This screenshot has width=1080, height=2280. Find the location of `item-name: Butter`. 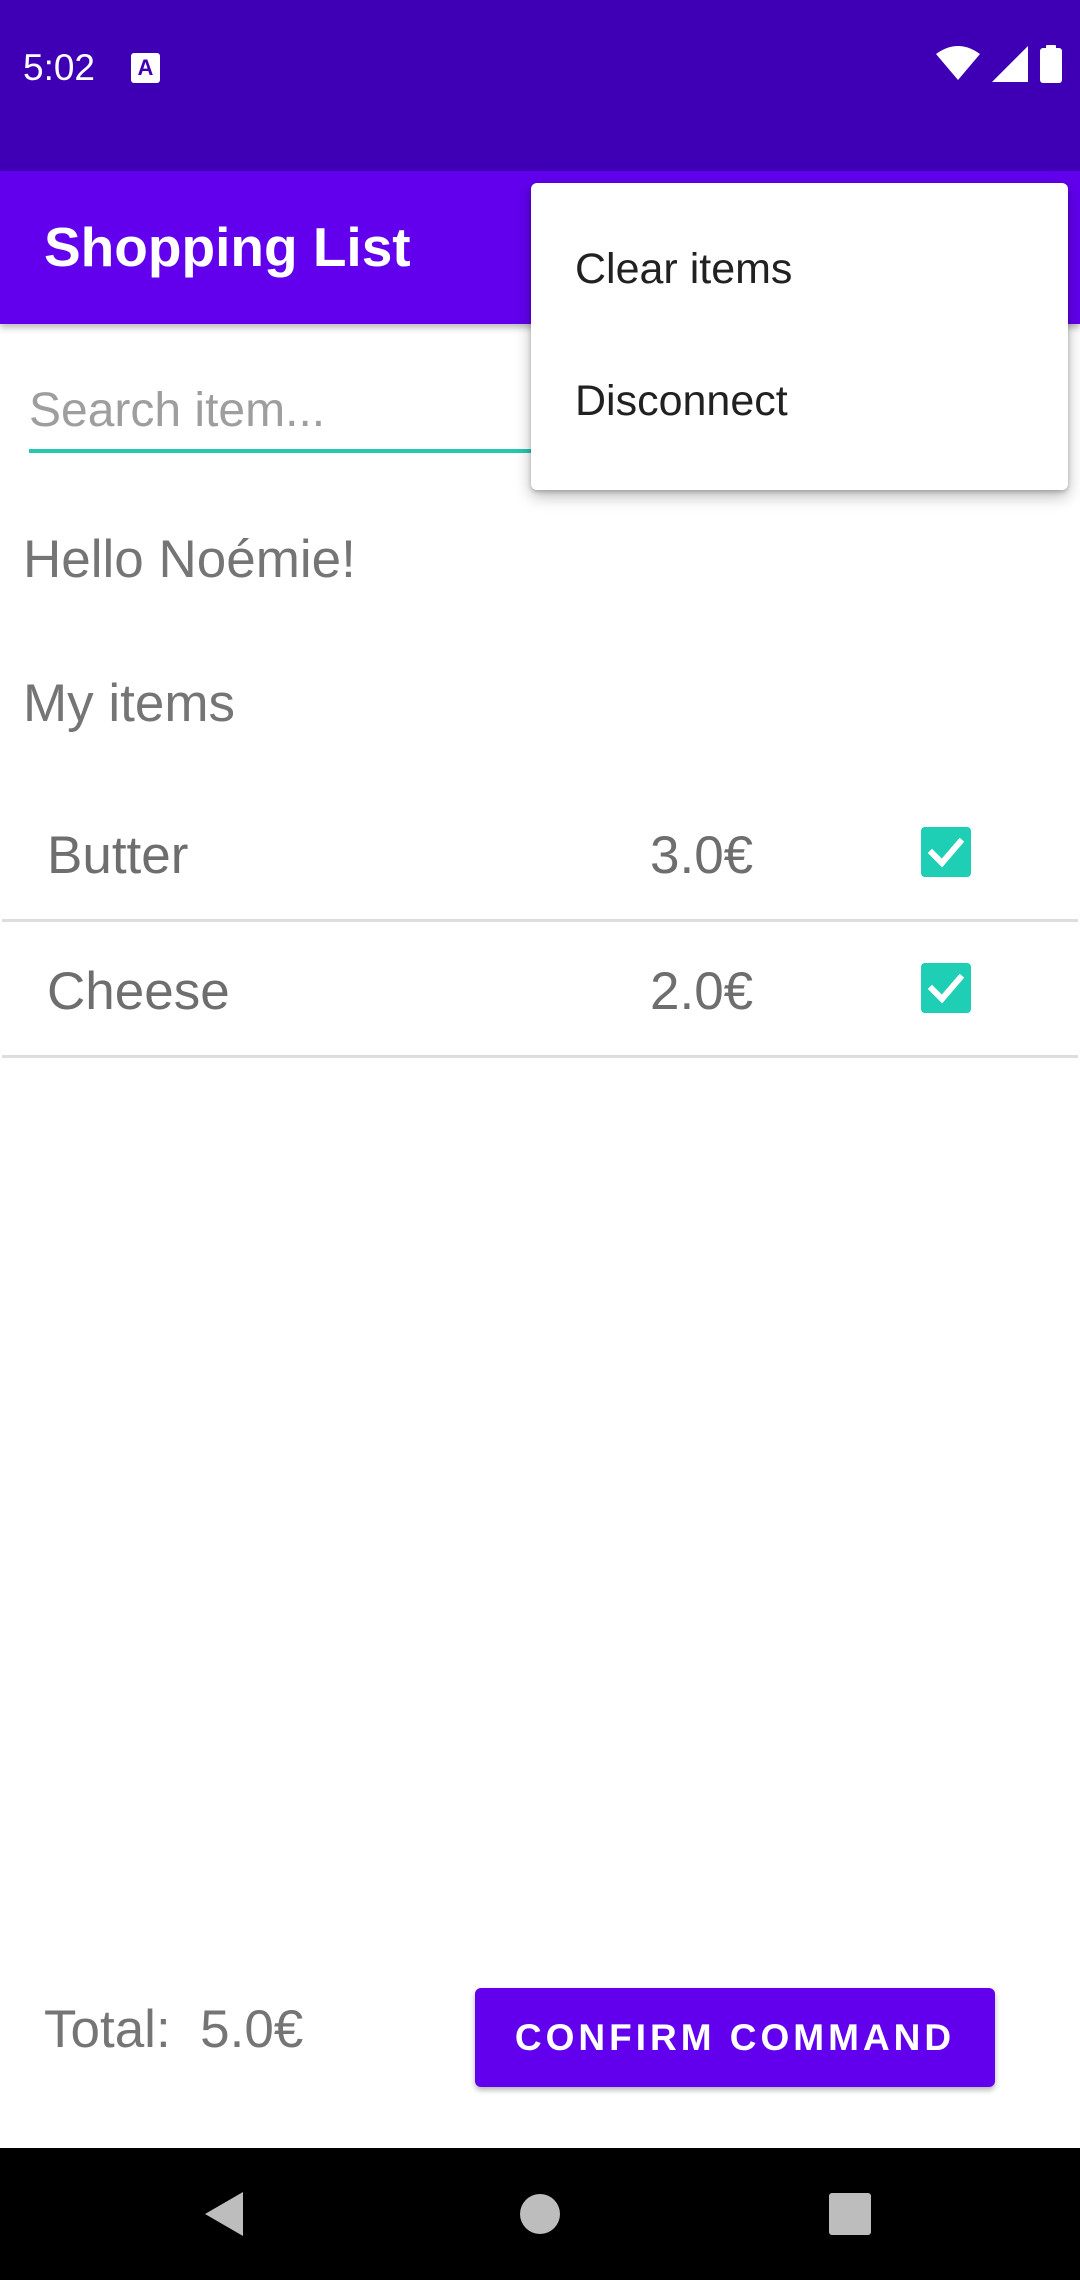

item-name: Butter is located at coordinates (118, 855).